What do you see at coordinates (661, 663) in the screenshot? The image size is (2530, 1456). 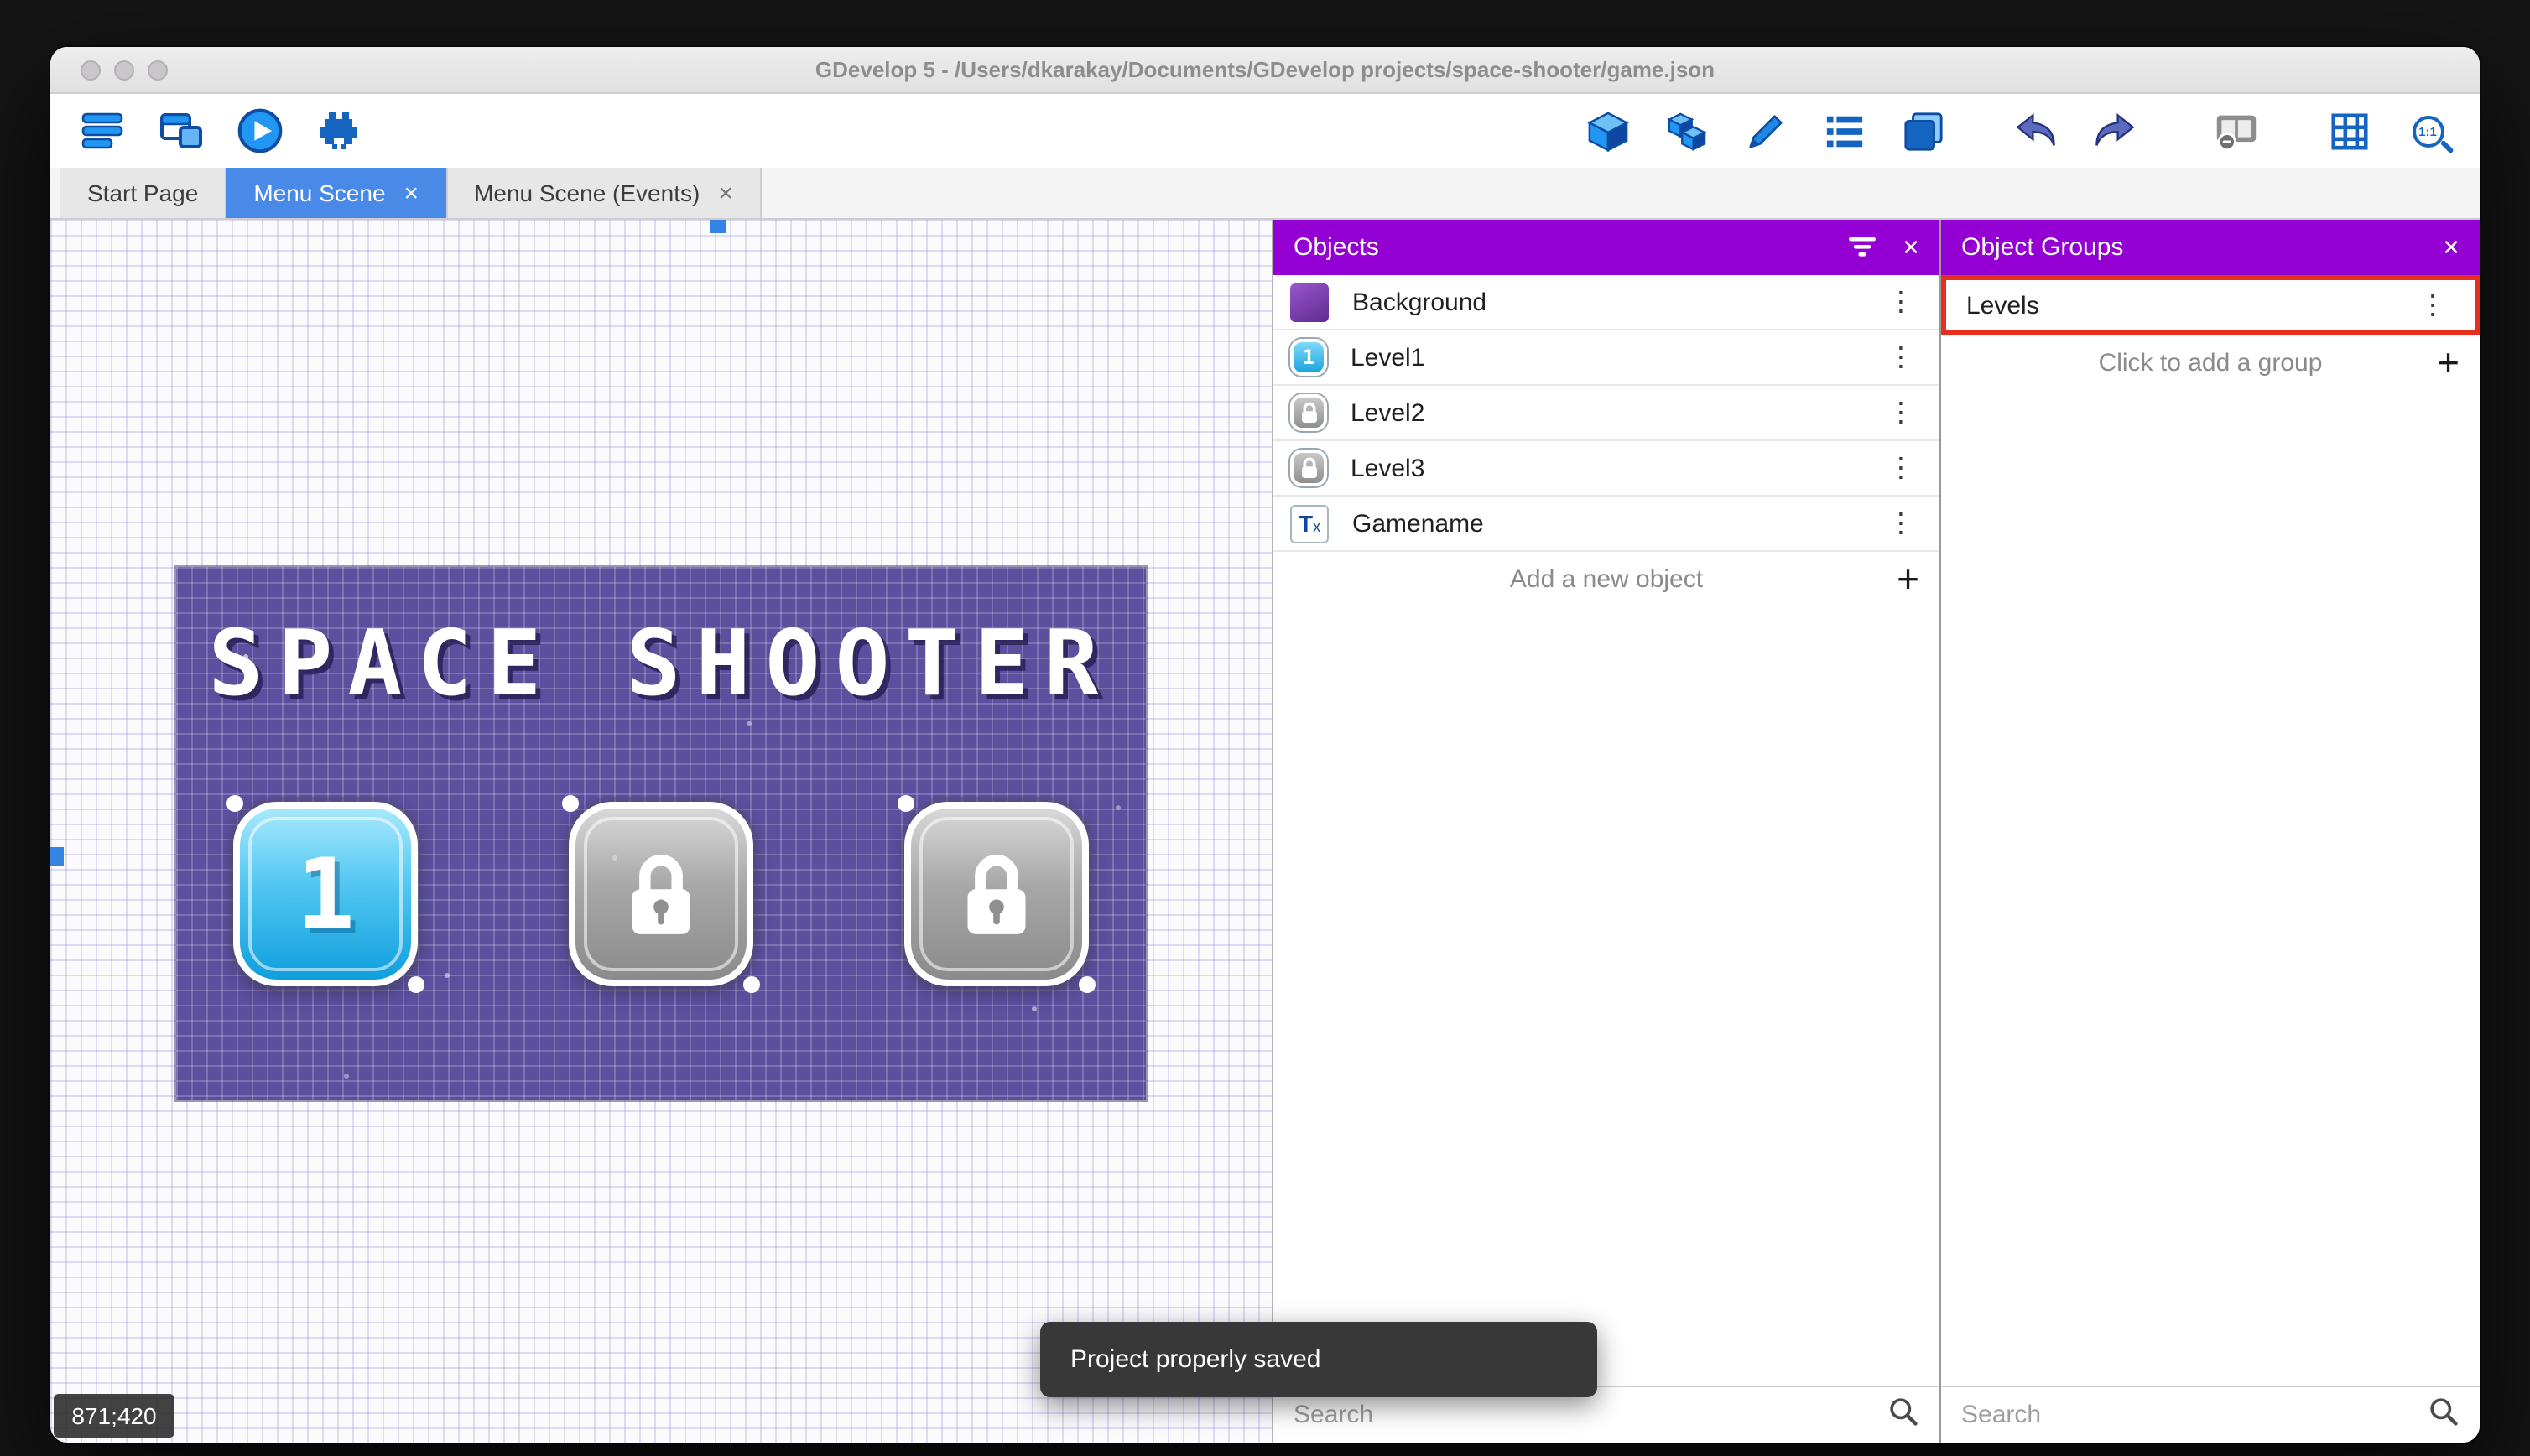 I see `scene-title-text: SPACE SHOOTER` at bounding box center [661, 663].